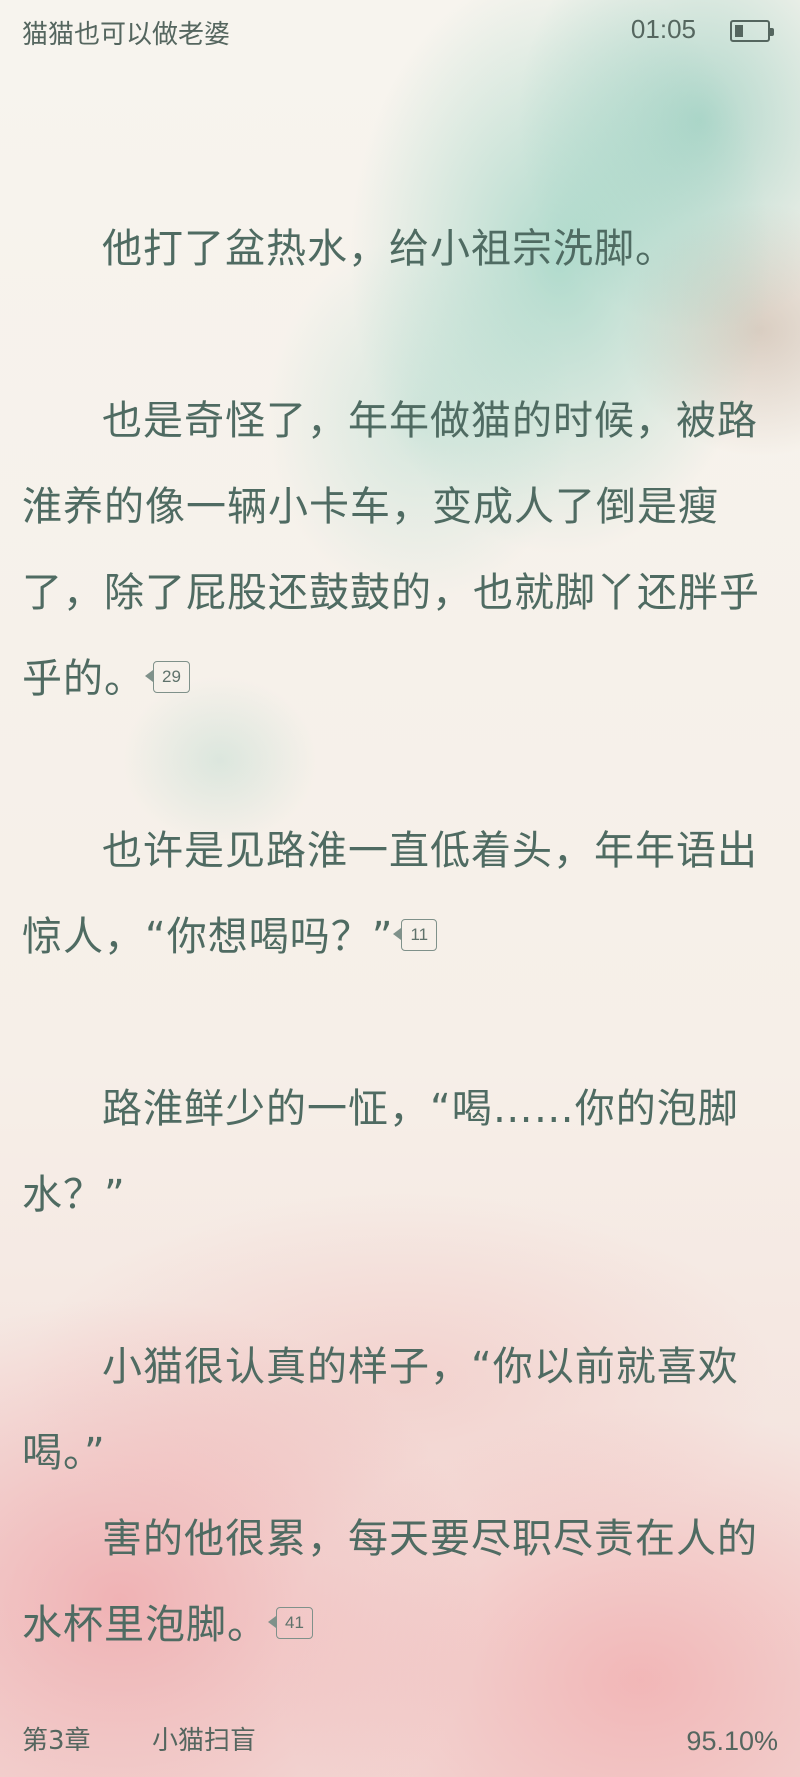 This screenshot has width=800, height=1777. What do you see at coordinates (126, 35) in the screenshot?
I see `book-title: 猫猫也可以做老婆` at bounding box center [126, 35].